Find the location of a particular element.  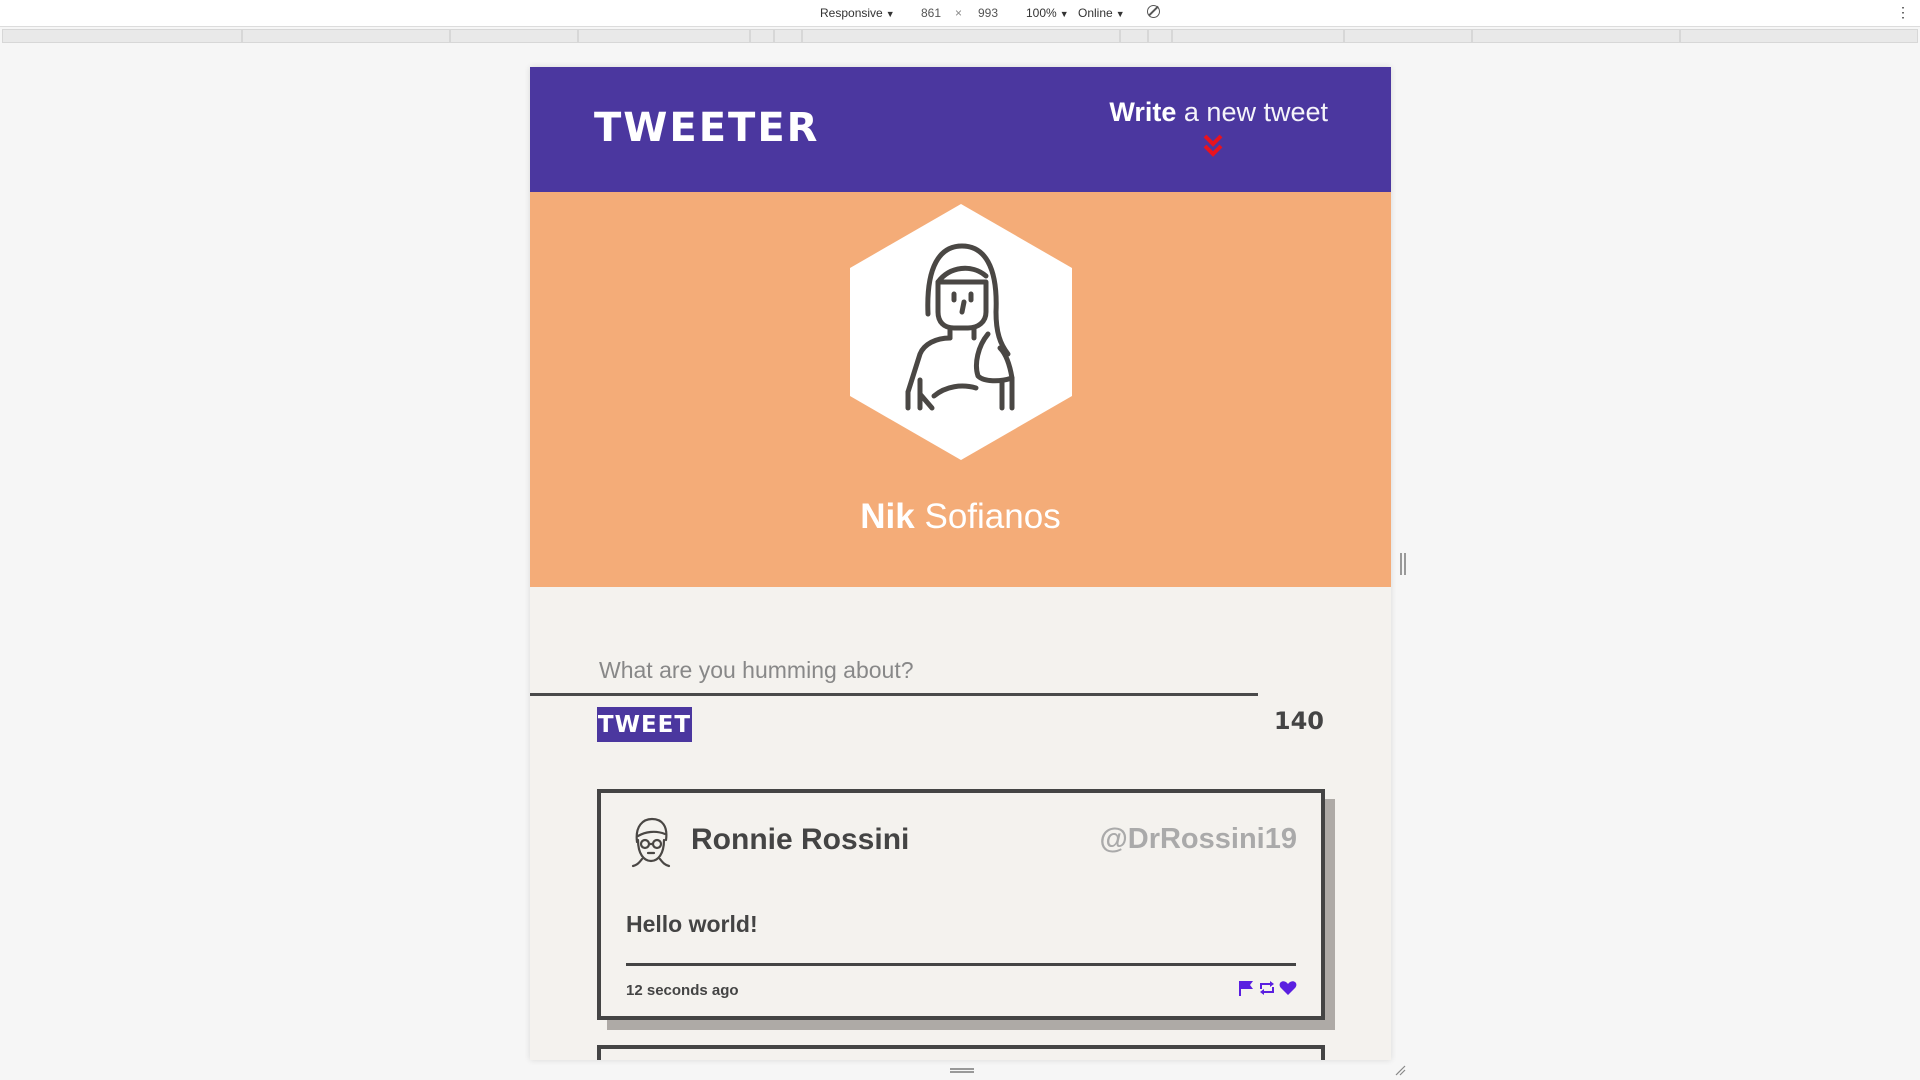

rotate-icon is located at coordinates (1153, 11).